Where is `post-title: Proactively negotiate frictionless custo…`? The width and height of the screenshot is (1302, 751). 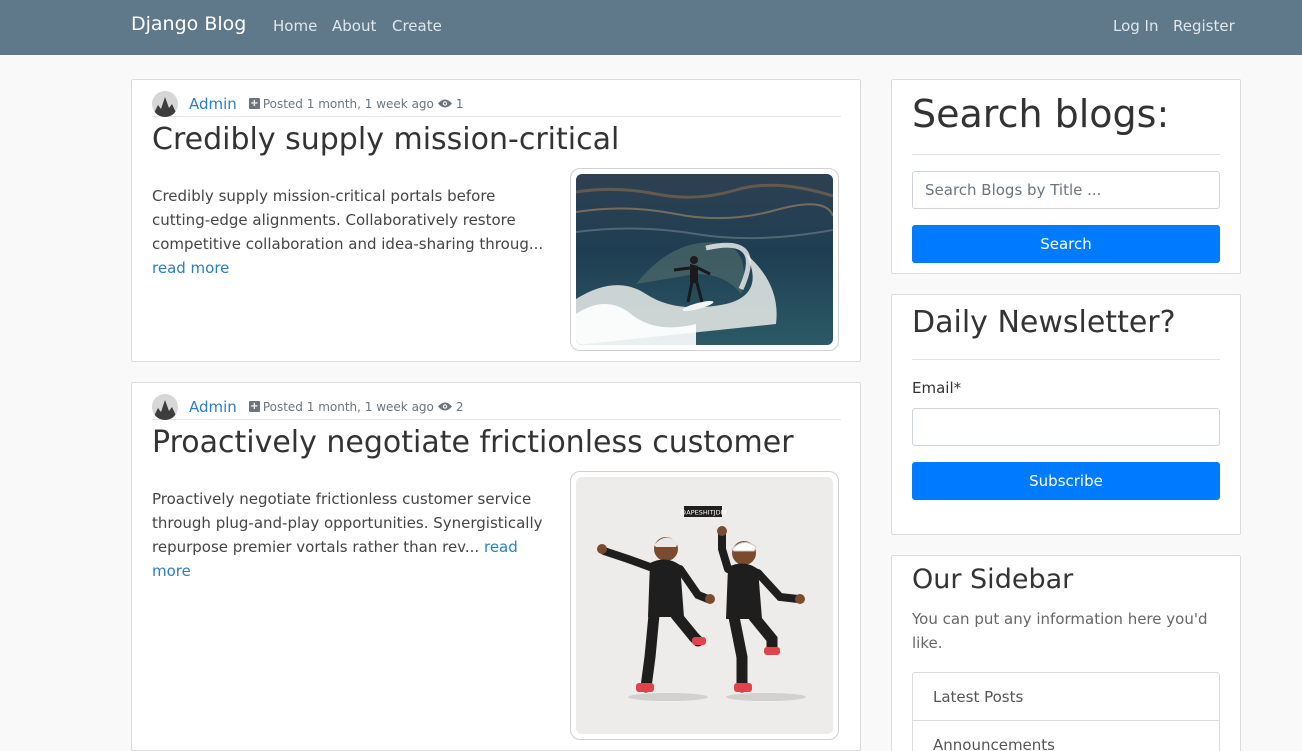
post-title: Proactively negotiate frictionless custo… is located at coordinates (473, 442).